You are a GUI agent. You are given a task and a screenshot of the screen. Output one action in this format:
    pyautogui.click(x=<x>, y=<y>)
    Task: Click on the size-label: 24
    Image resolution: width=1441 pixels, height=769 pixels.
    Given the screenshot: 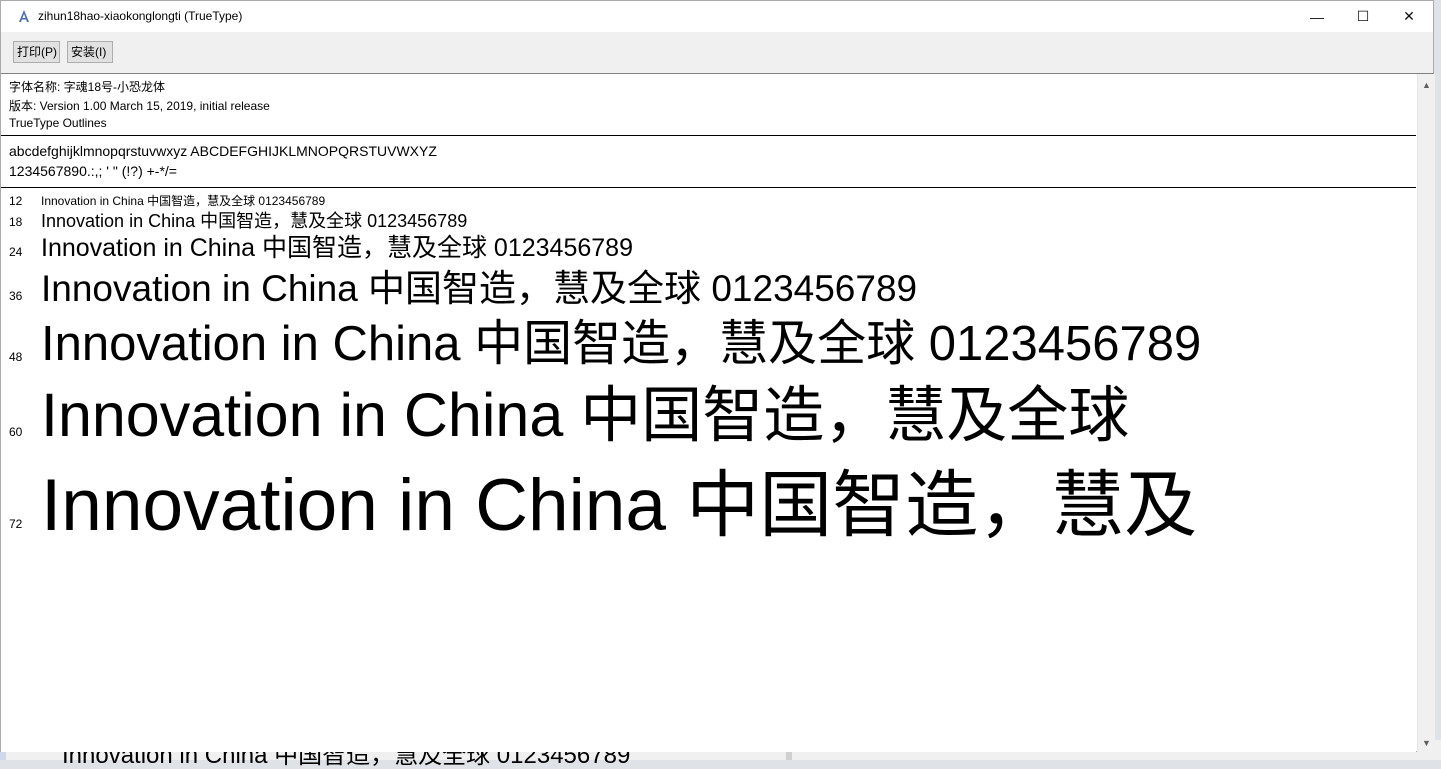 What is the action you would take?
    pyautogui.click(x=16, y=252)
    